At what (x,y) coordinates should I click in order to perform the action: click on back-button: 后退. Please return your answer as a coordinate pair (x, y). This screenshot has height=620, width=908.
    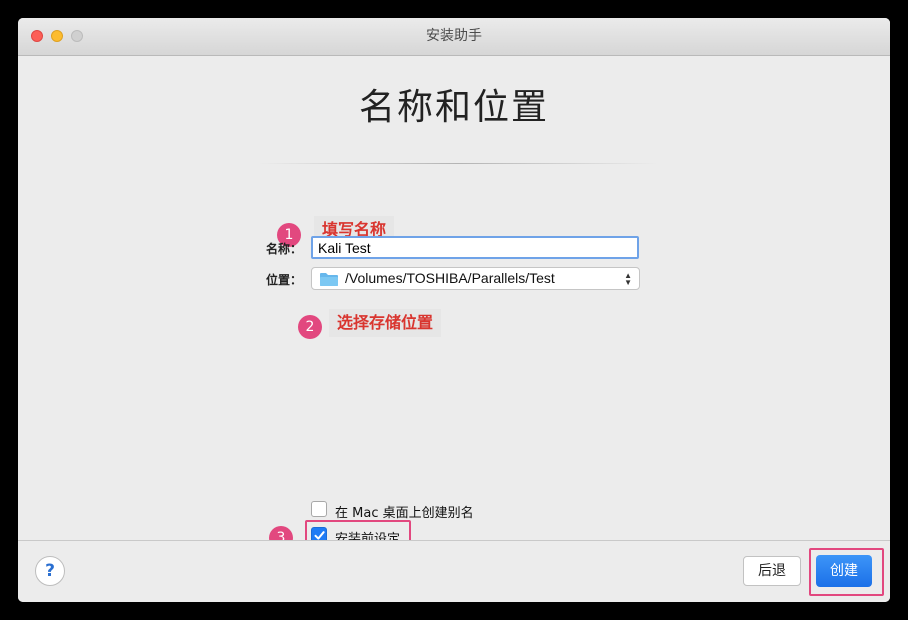
    Looking at the image, I should click on (772, 571).